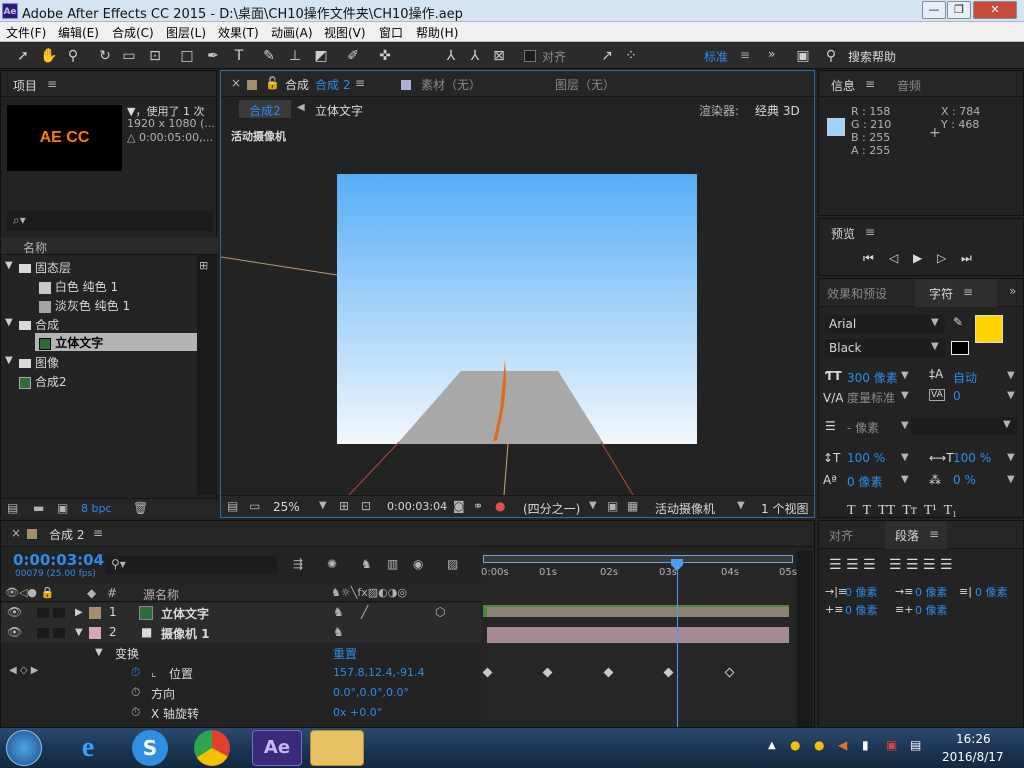  Describe the element at coordinates (871, 397) in the screenshot. I see `kerning-value: 度量标准` at that location.